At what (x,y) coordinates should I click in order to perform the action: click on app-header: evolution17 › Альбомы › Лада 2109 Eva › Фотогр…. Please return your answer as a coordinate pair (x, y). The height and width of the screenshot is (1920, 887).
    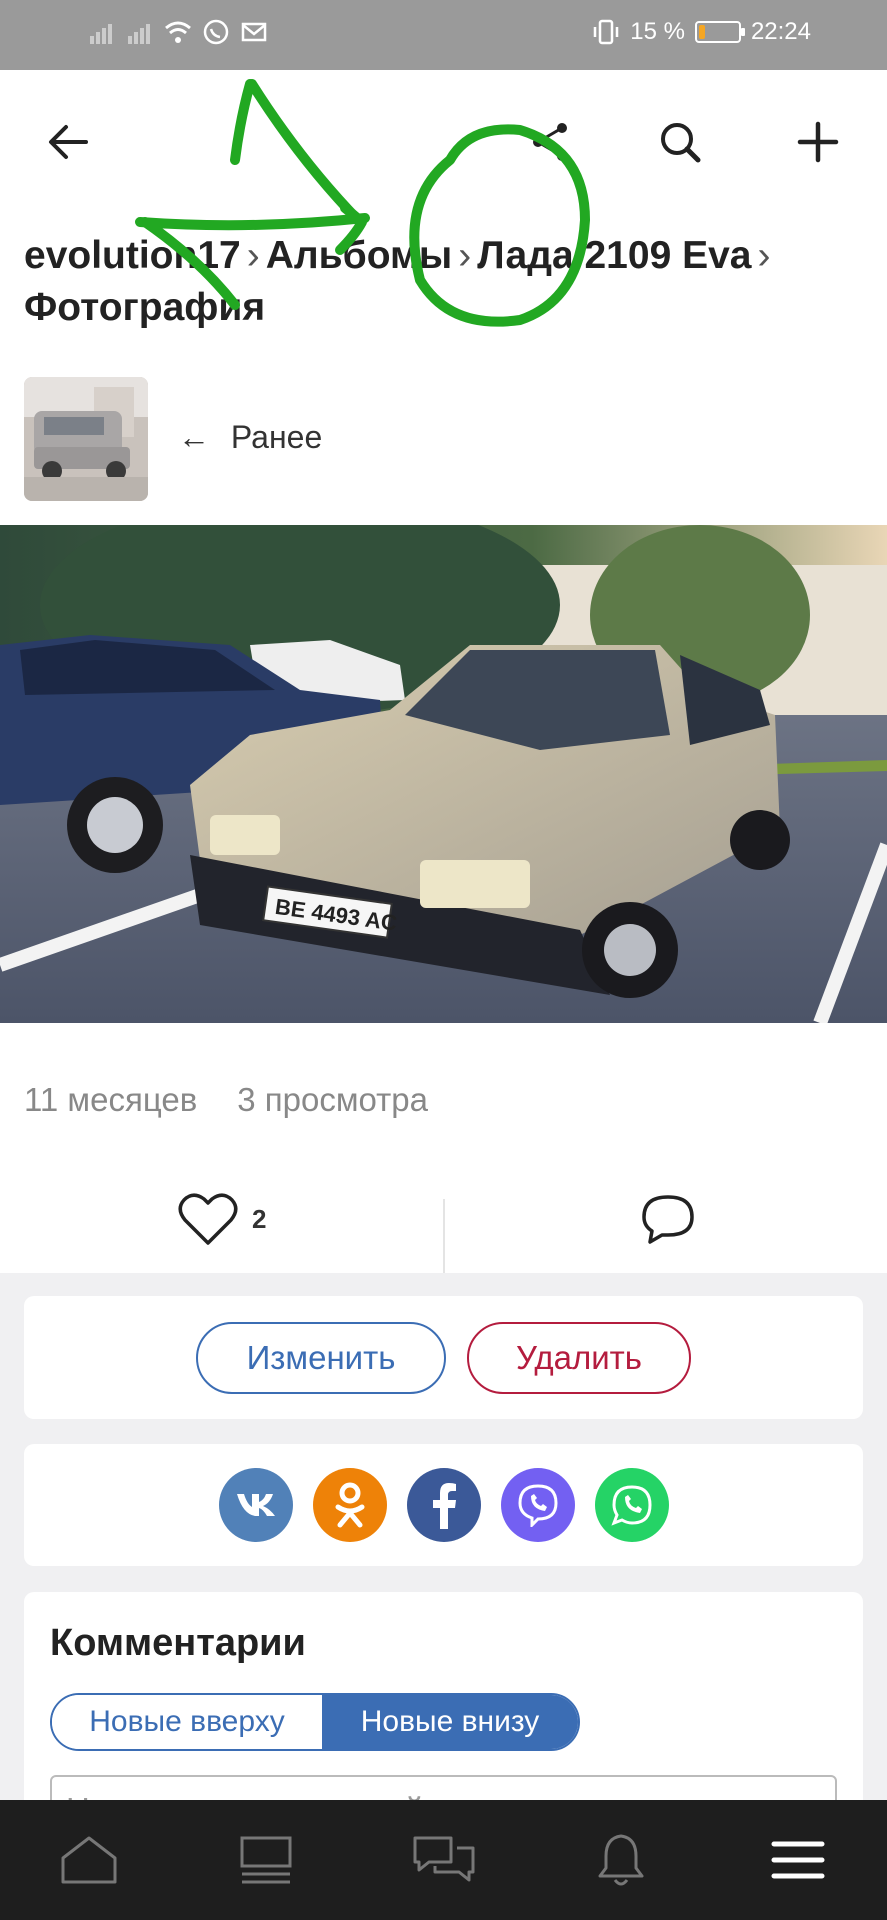
    Looking at the image, I should click on (443, 211).